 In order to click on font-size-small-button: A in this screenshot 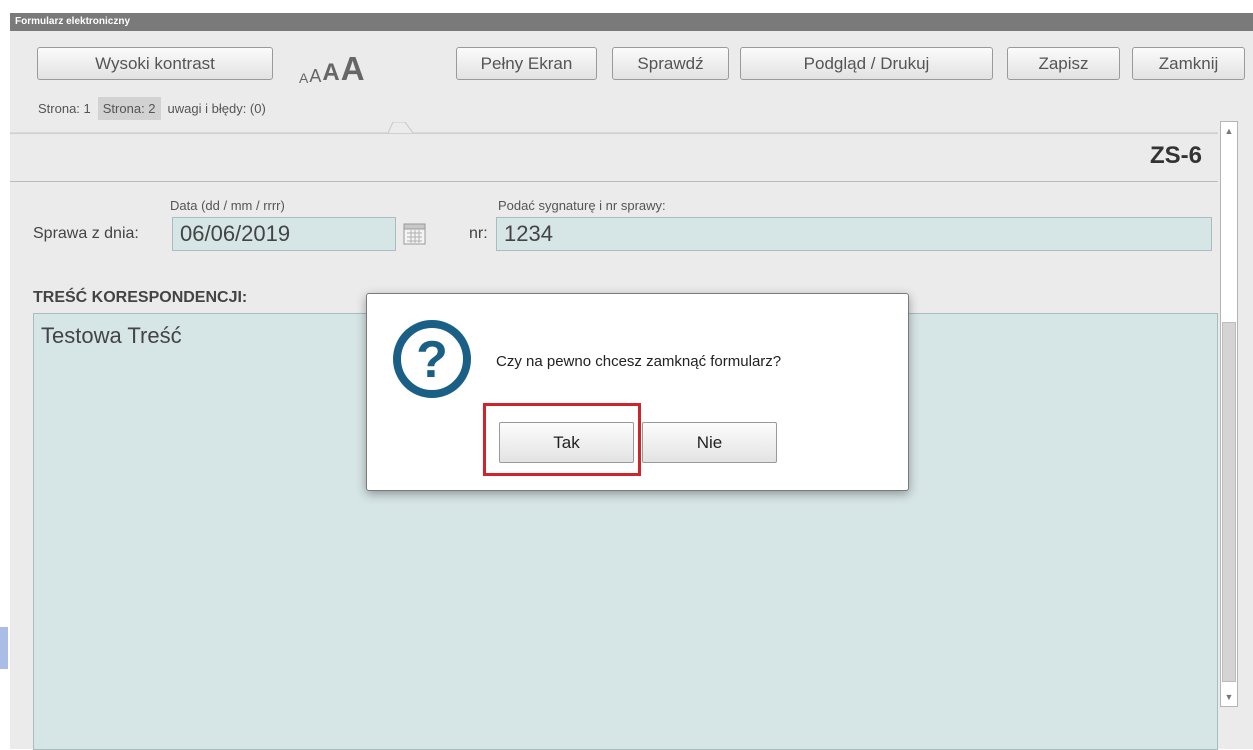, I will do `click(303, 78)`.